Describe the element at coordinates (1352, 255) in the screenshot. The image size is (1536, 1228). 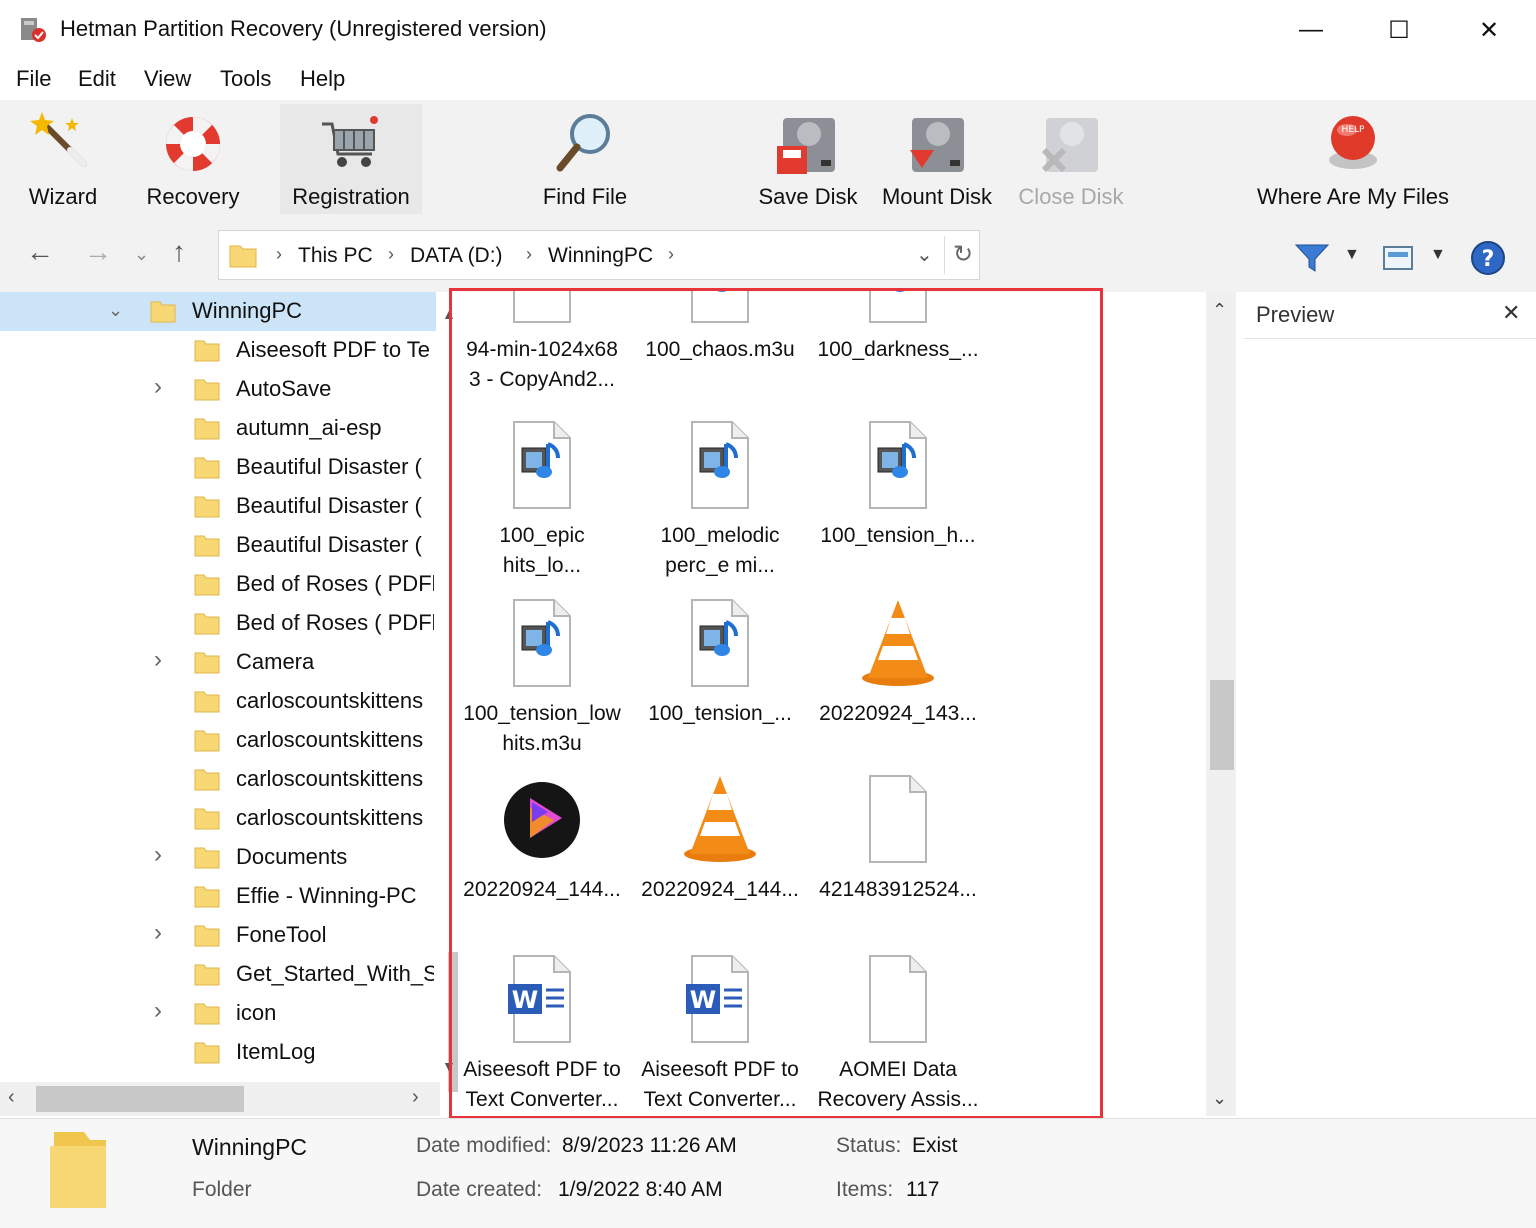
I see `filter-dropdown-icon: ▼` at that location.